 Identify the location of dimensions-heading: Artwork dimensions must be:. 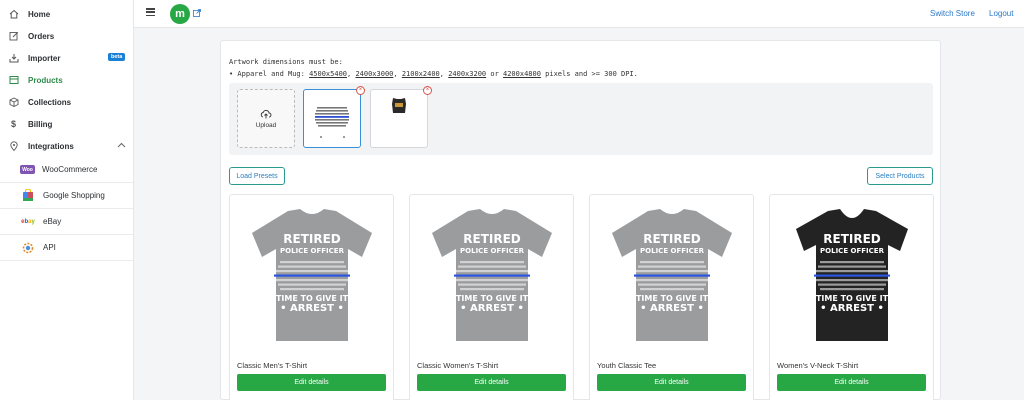
(286, 62).